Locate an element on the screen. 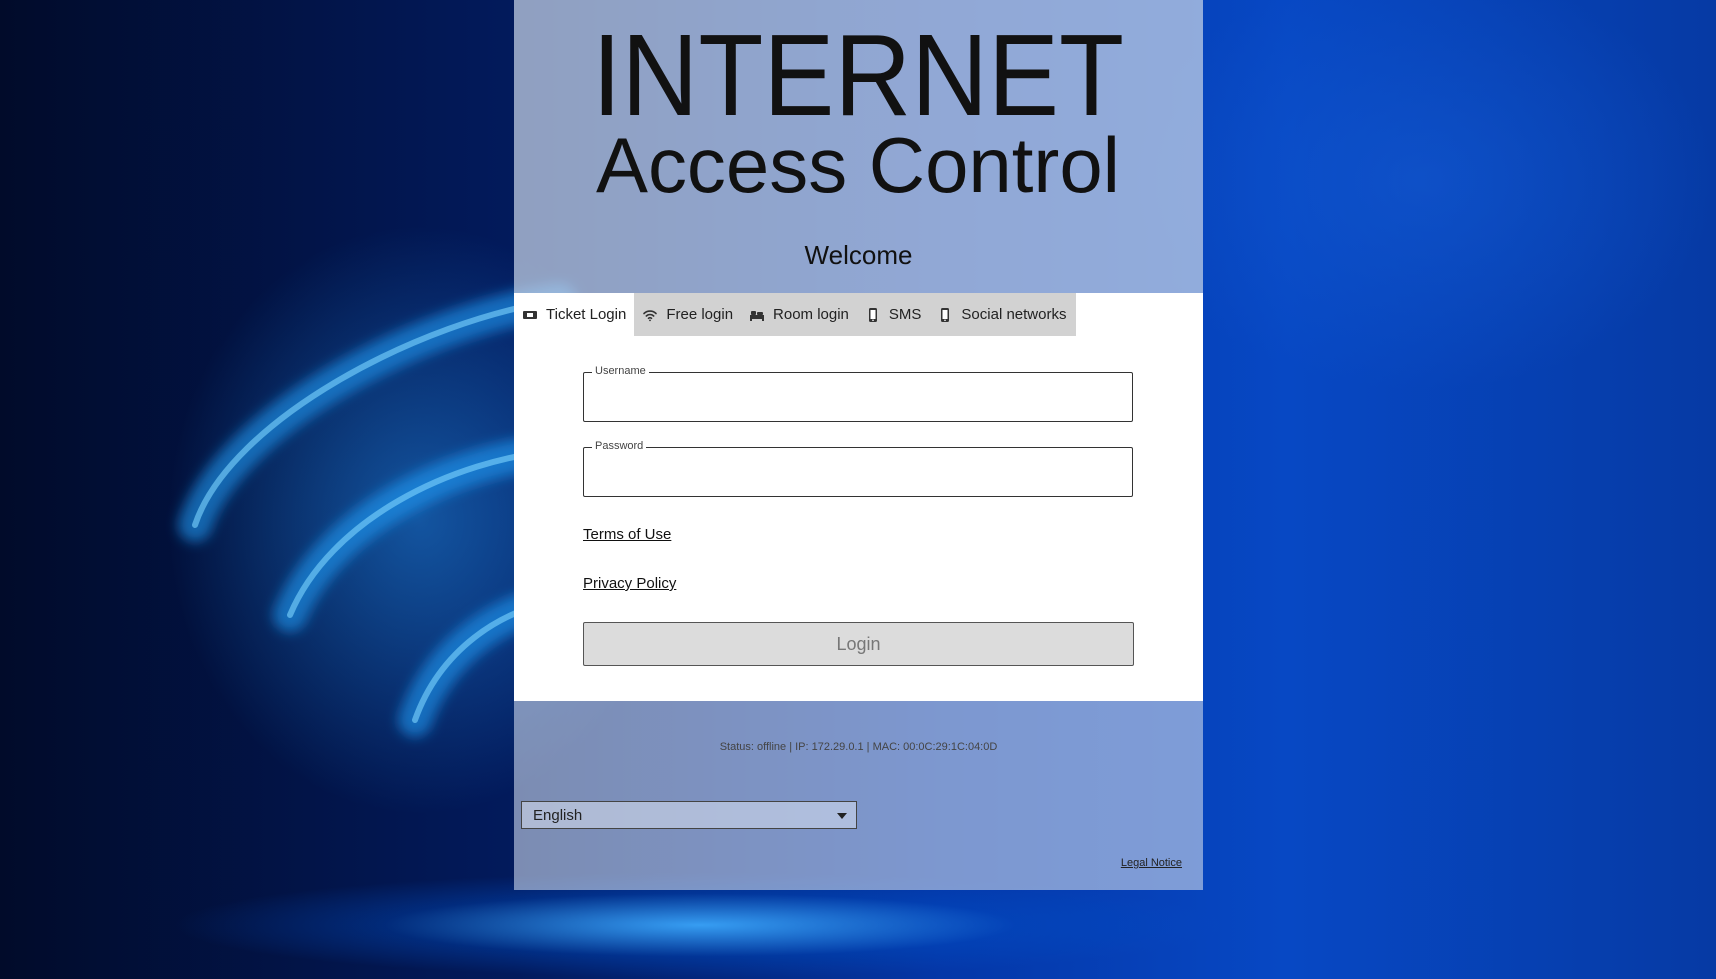  tab-free-login-label: Free login is located at coordinates (700, 314).